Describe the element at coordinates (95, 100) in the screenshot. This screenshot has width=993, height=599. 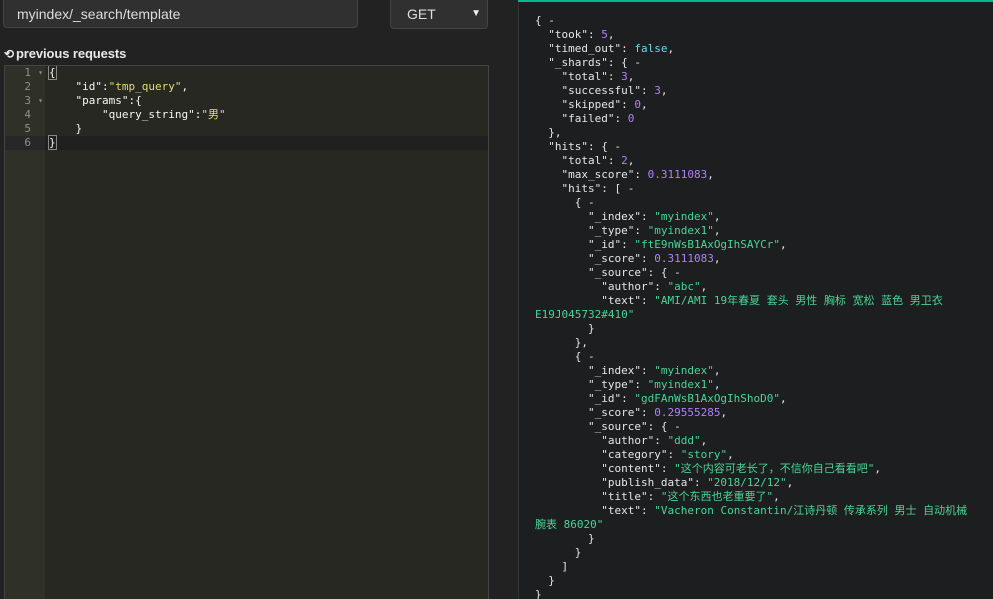
I see `code-token: "params":{` at that location.